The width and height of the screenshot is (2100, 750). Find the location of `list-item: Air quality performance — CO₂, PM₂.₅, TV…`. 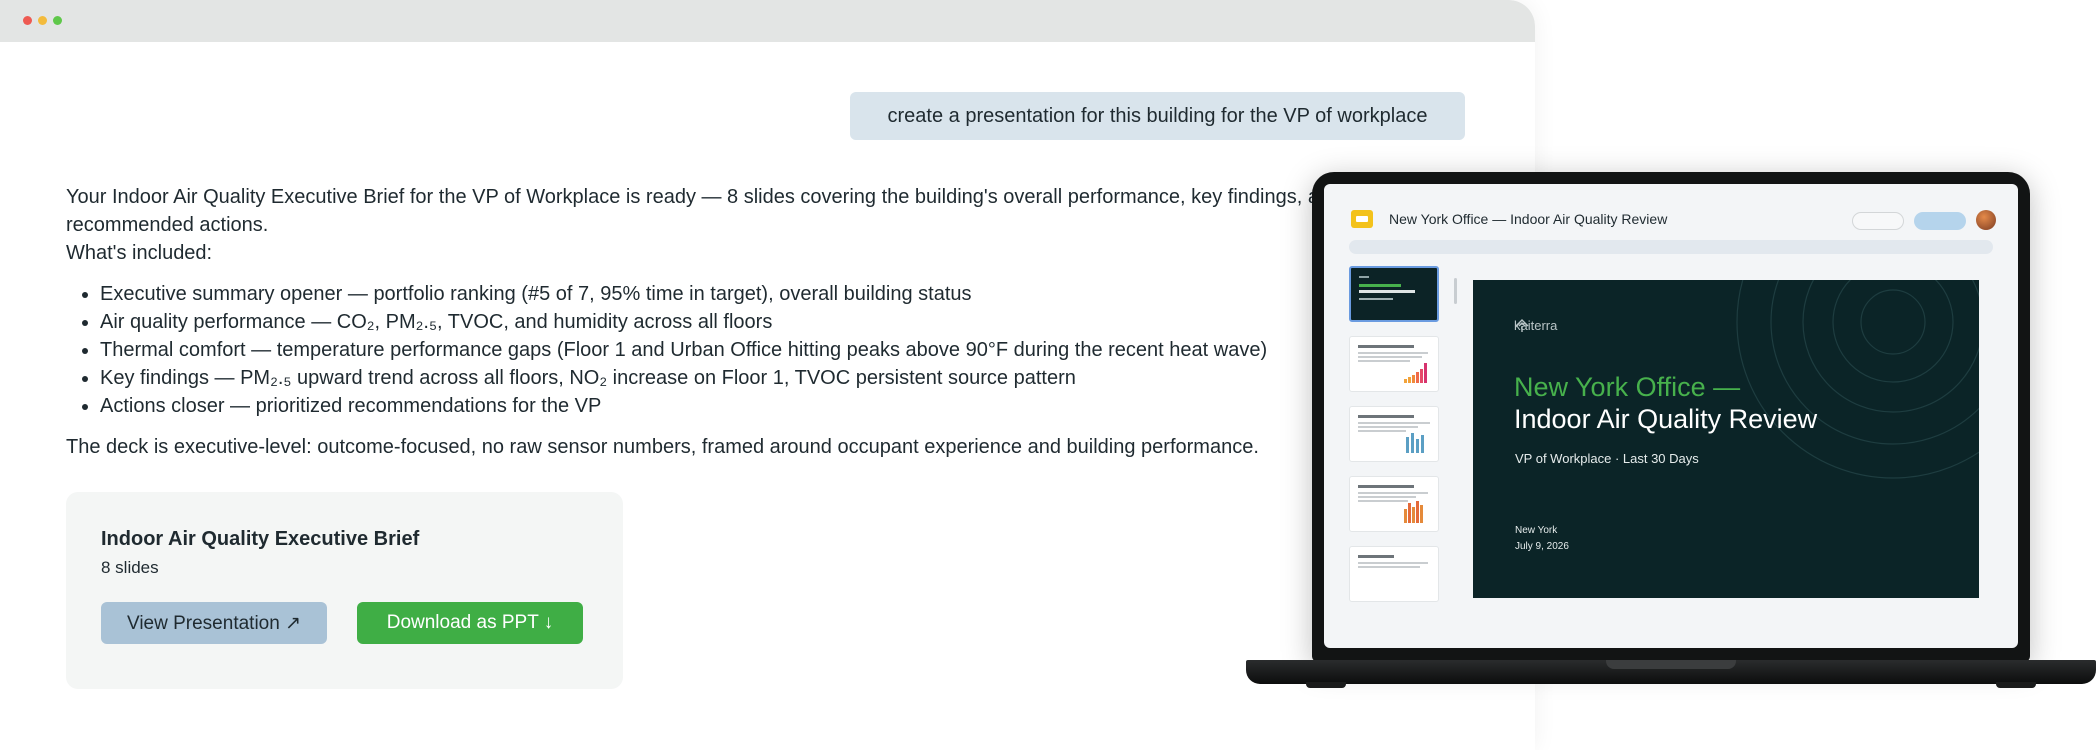

list-item: Air quality performance — CO₂, PM₂.₅, TV… is located at coordinates (728, 322).